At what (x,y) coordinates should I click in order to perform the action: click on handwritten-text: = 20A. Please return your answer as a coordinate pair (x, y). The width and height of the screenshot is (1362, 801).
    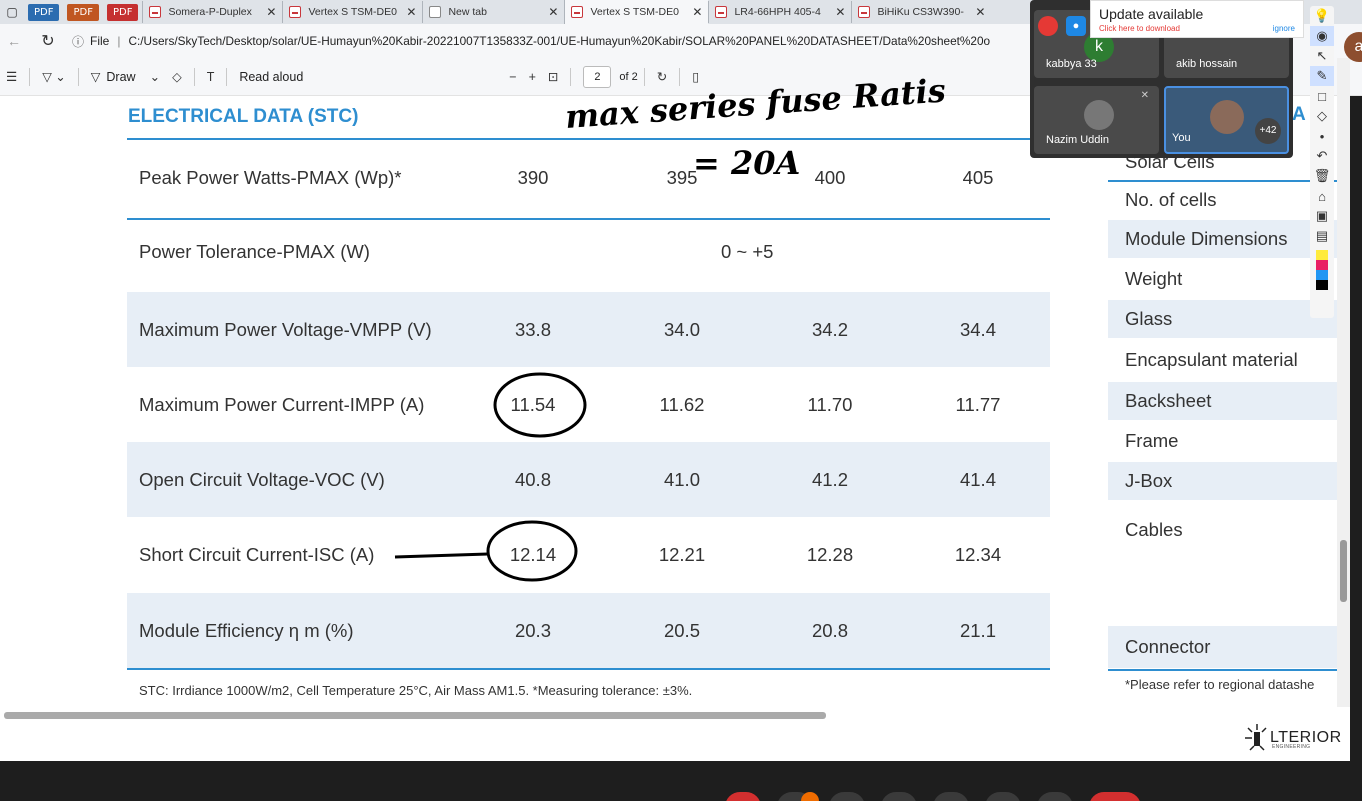
    Looking at the image, I should click on (746, 163).